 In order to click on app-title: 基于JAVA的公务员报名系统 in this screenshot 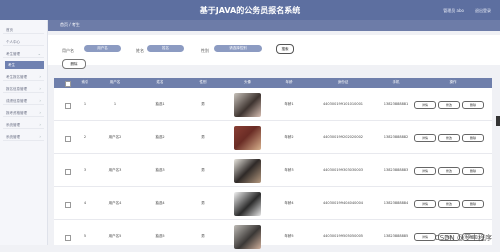, I will do `click(250, 10)`.